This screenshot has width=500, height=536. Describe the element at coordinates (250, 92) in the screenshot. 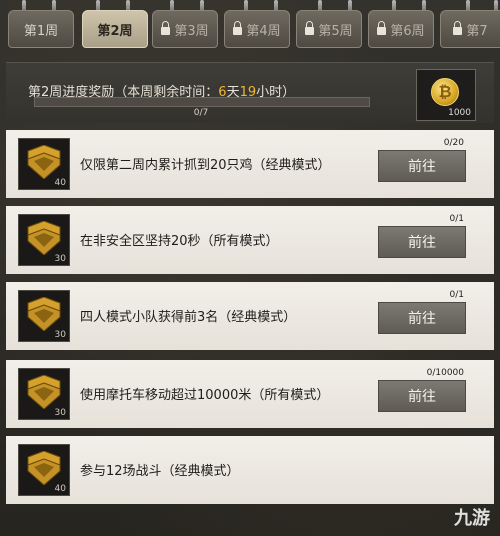

I see `weekly-progress-panel: 第2周进度奖励（本周剩余时间：6天19小时） 0/7 ₿ 1000` at that location.